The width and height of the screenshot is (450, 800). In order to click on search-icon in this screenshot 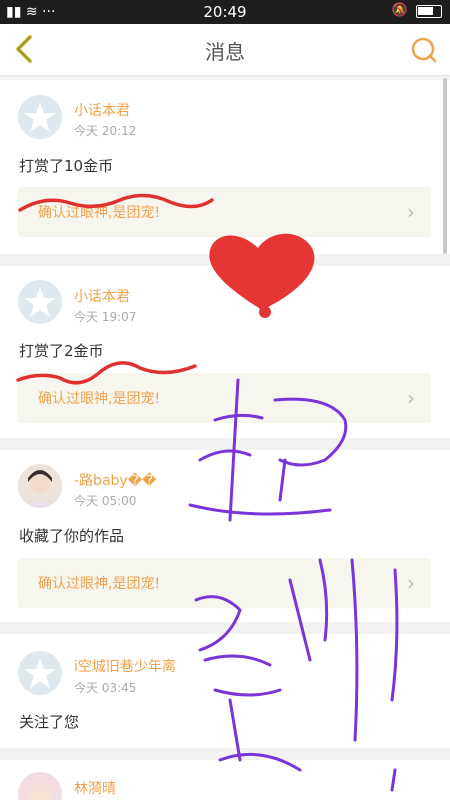, I will do `click(424, 50)`.